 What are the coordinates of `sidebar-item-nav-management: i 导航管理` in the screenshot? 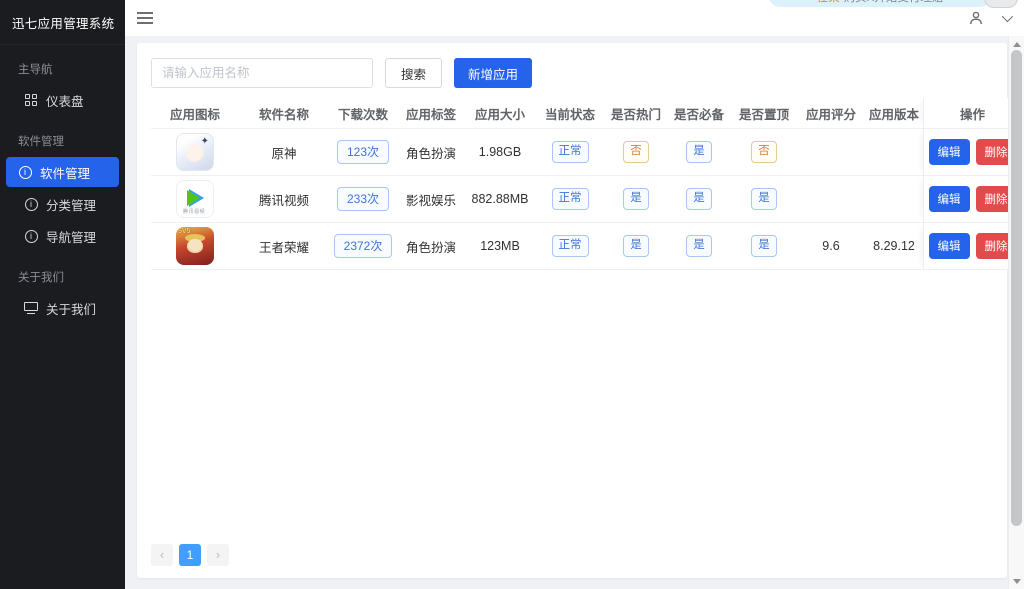 It's located at (62, 236).